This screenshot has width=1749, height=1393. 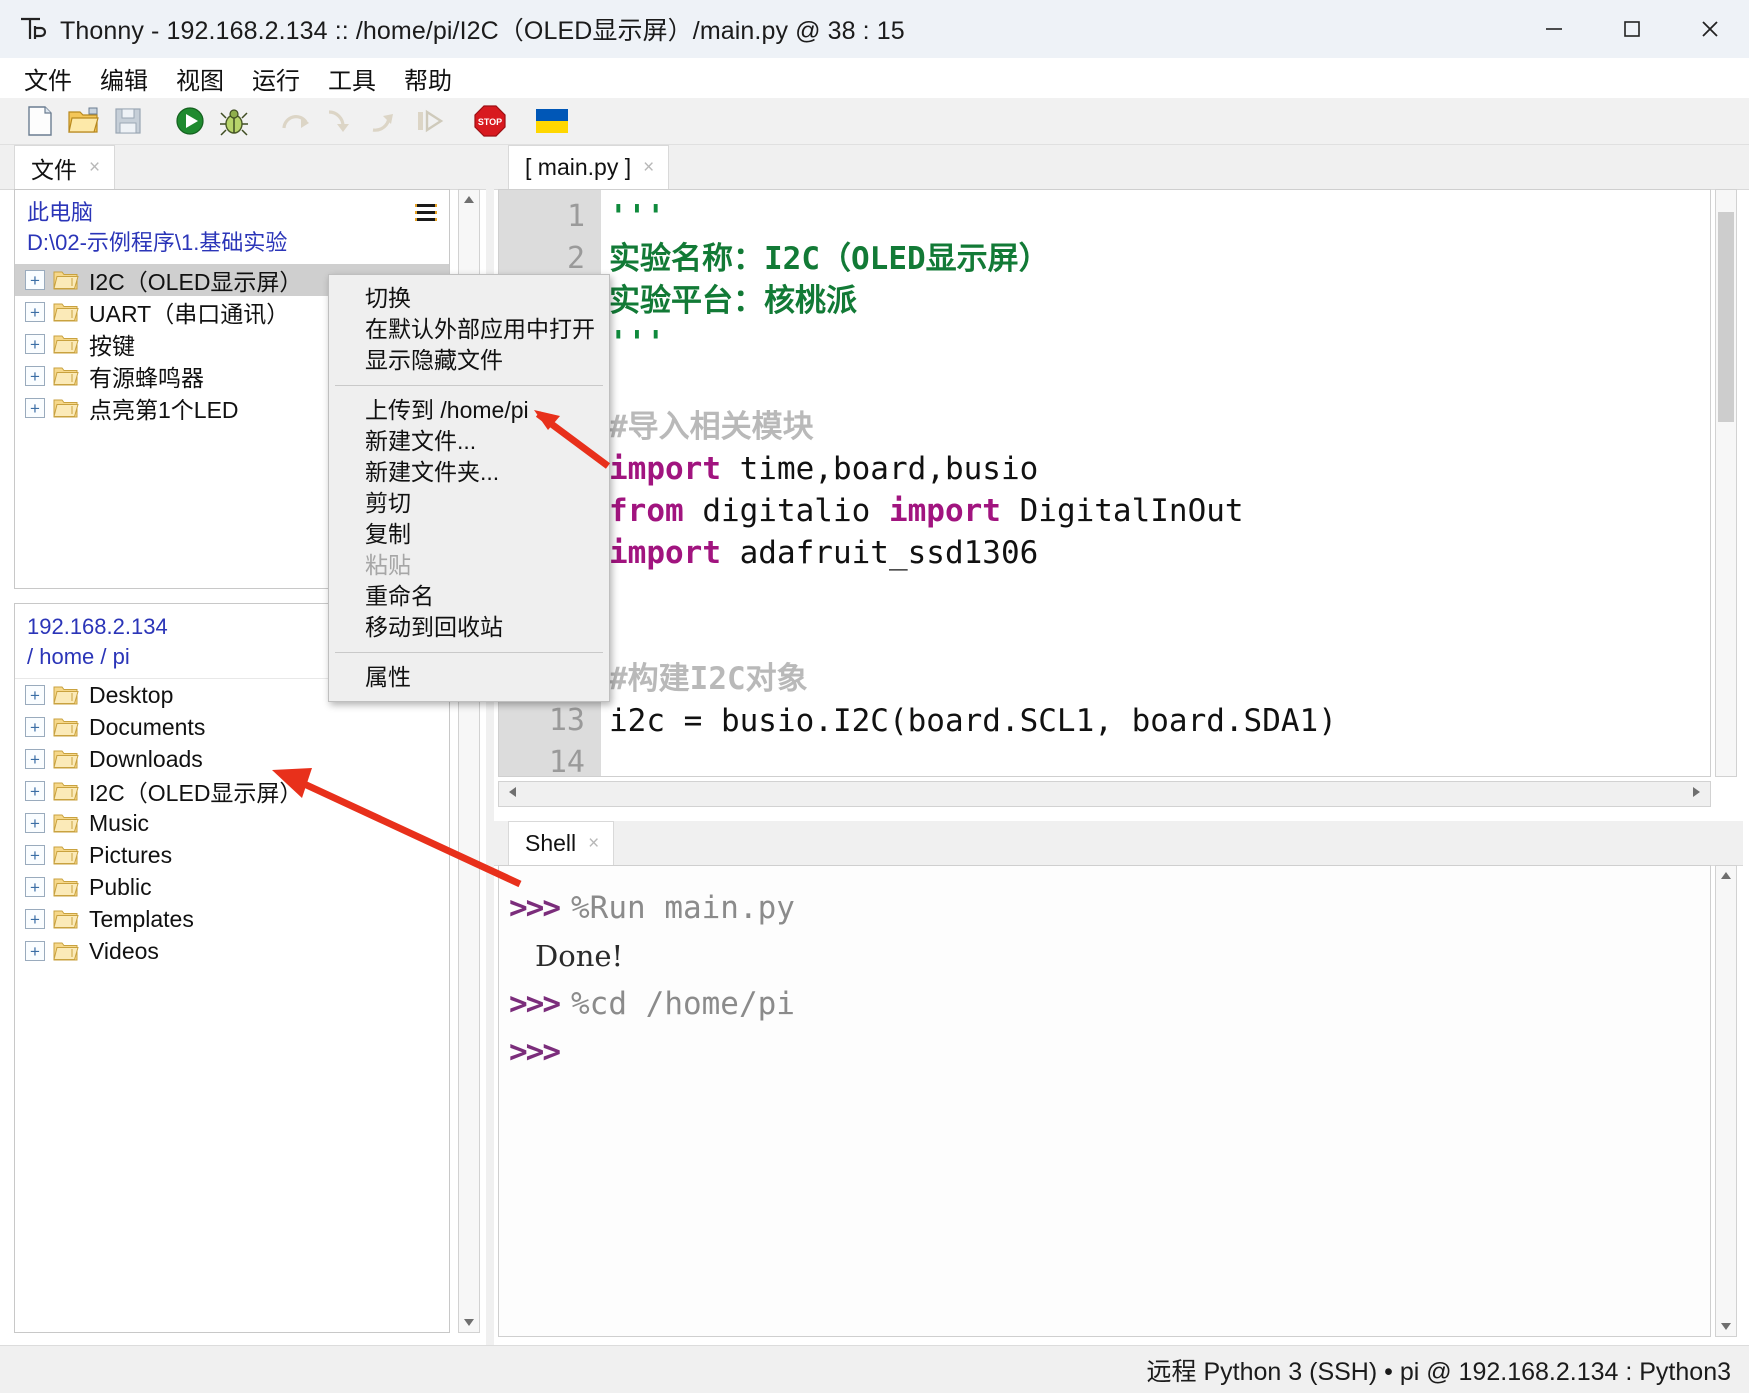 I want to click on step-into-icon, so click(x=340, y=121).